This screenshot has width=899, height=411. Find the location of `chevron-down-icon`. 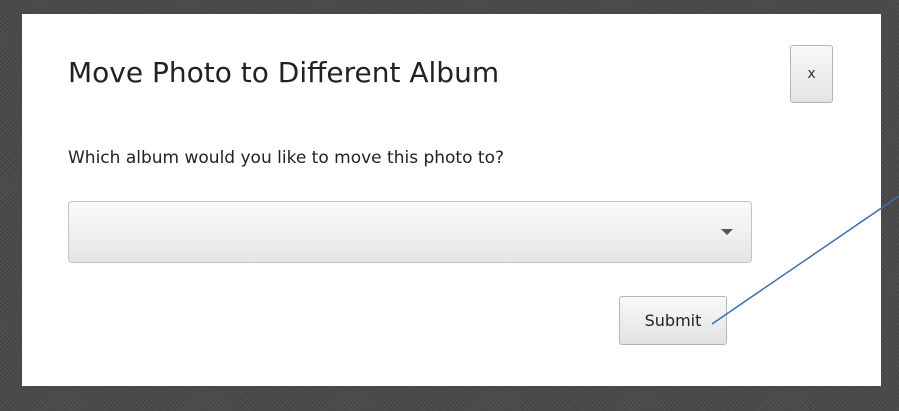

chevron-down-icon is located at coordinates (727, 232).